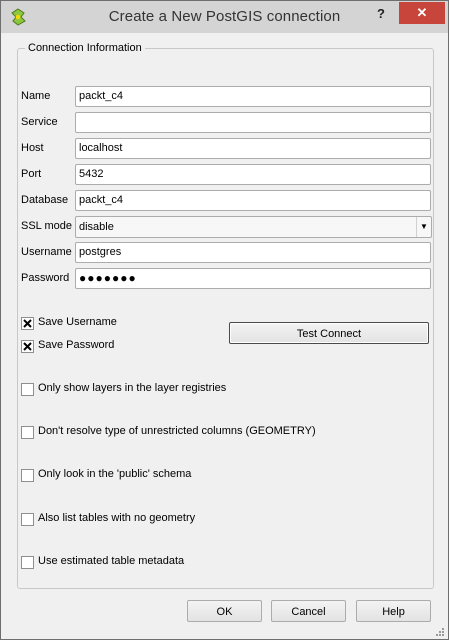 The image size is (449, 640). I want to click on save-password-label: Save Password, so click(76, 345).